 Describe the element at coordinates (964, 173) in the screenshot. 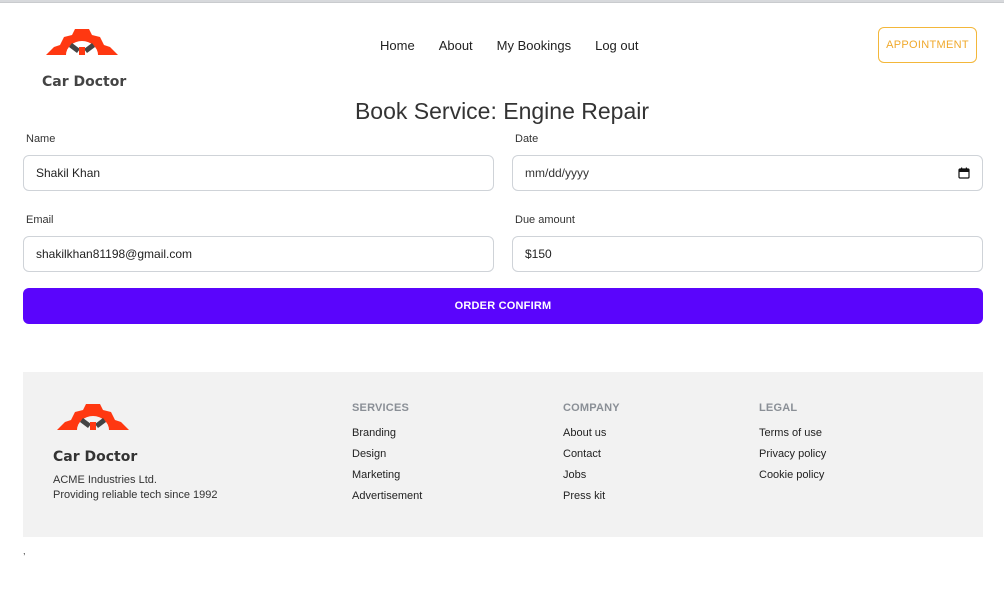

I see `calendar-icon` at that location.